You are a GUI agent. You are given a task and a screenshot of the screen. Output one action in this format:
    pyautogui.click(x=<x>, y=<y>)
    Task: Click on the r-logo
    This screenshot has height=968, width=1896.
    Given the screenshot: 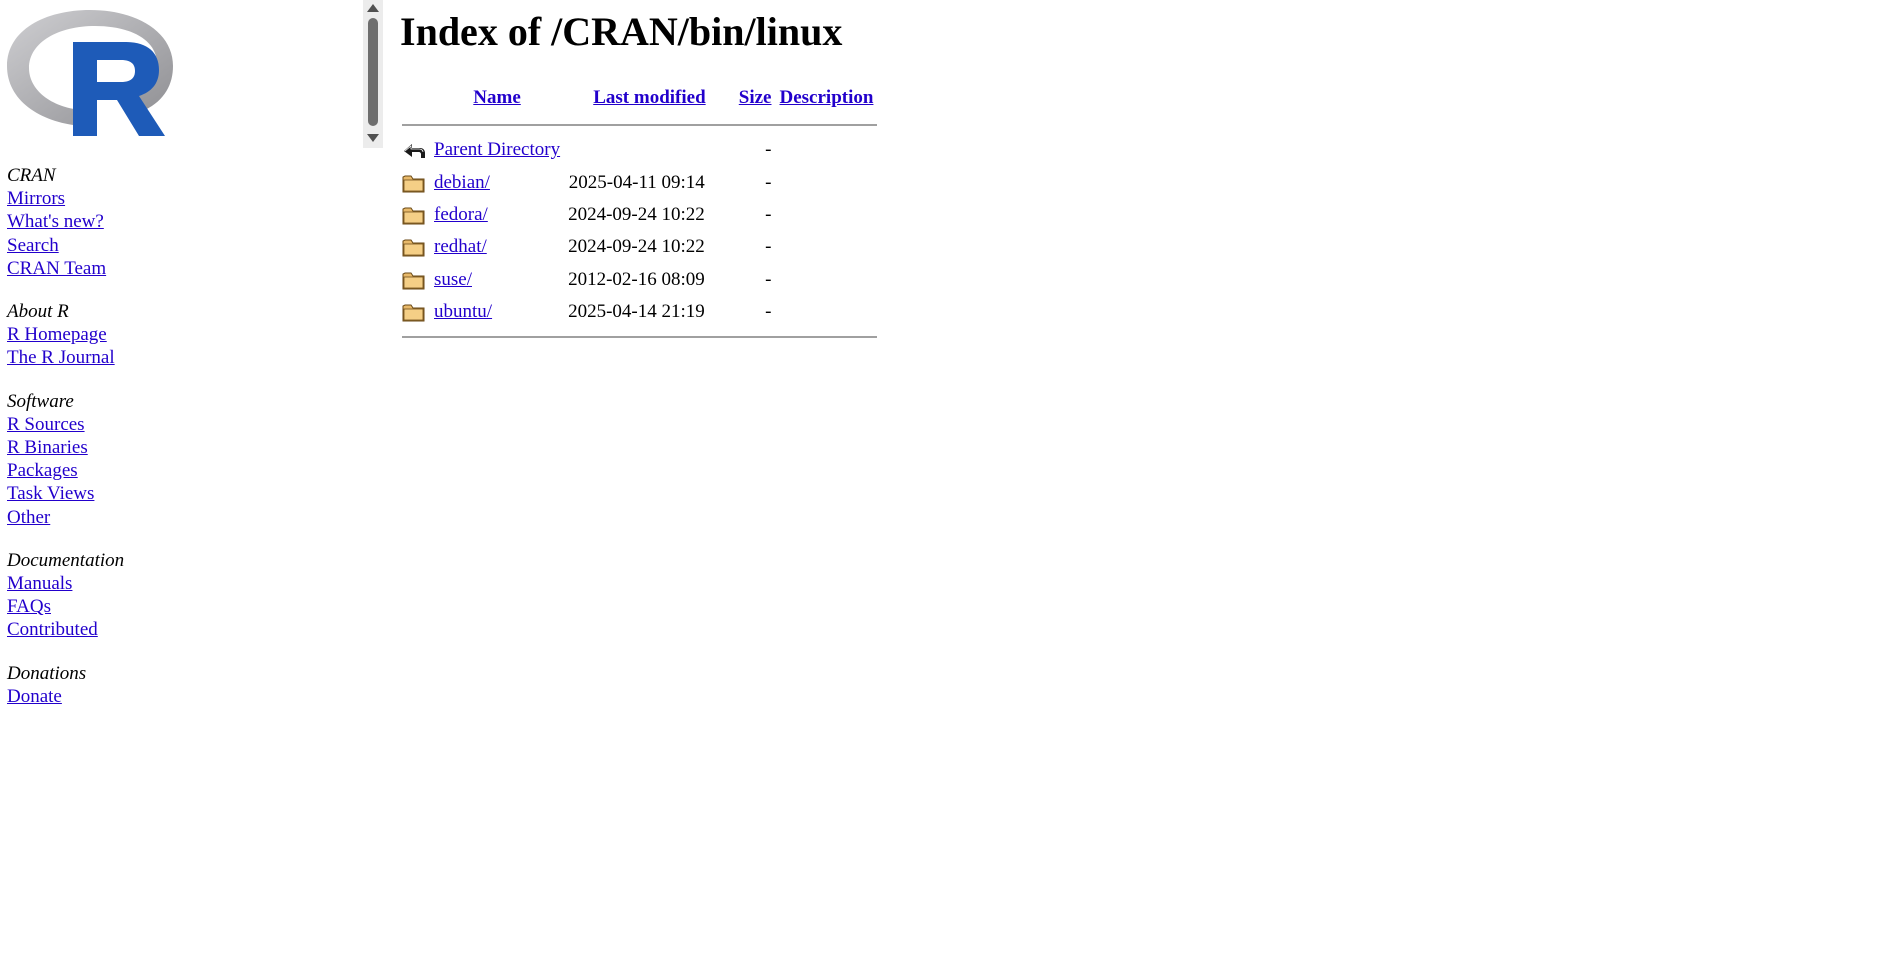 What is the action you would take?
    pyautogui.click(x=90, y=72)
    